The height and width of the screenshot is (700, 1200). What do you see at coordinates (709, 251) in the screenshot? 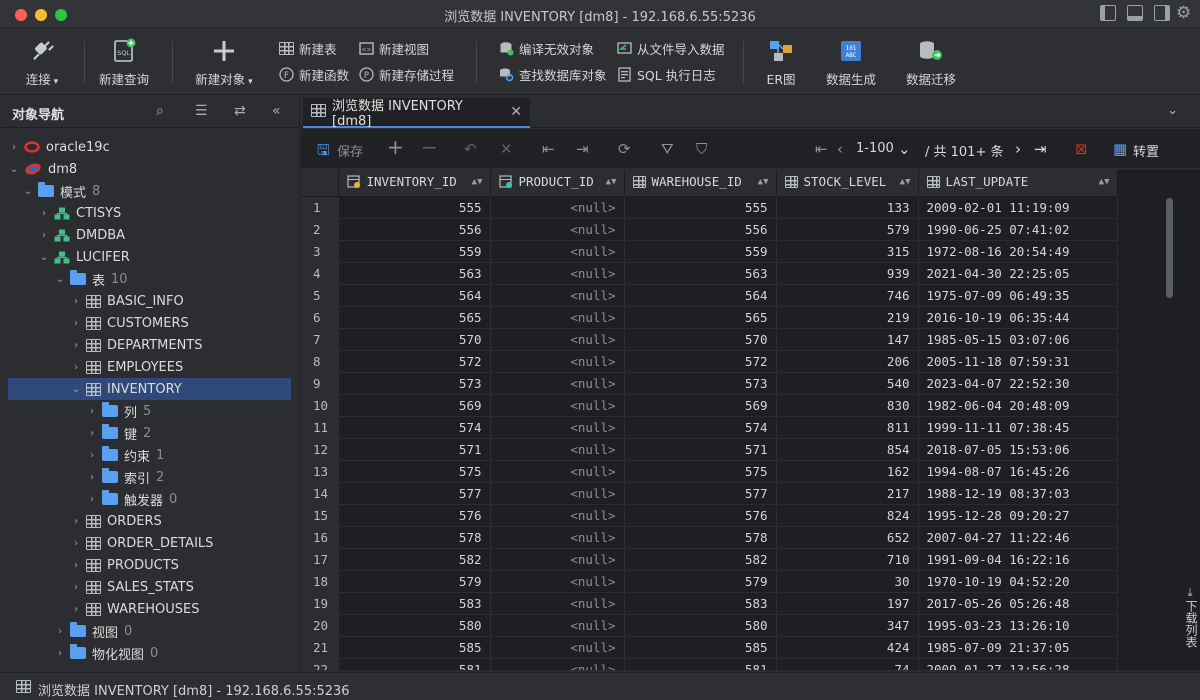
I see `table-row: 3 559 <null> 559 315 1972-08-16 20:54:49` at bounding box center [709, 251].